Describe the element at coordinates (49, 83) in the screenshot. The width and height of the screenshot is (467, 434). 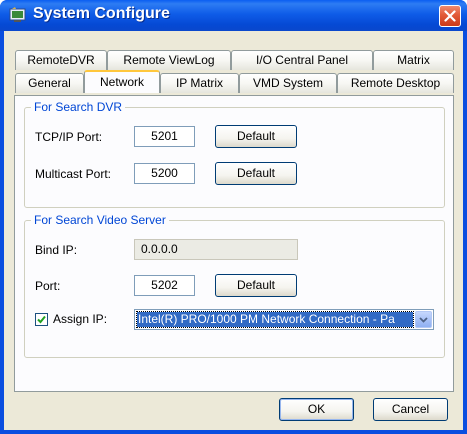
I see `tab-general: General` at that location.